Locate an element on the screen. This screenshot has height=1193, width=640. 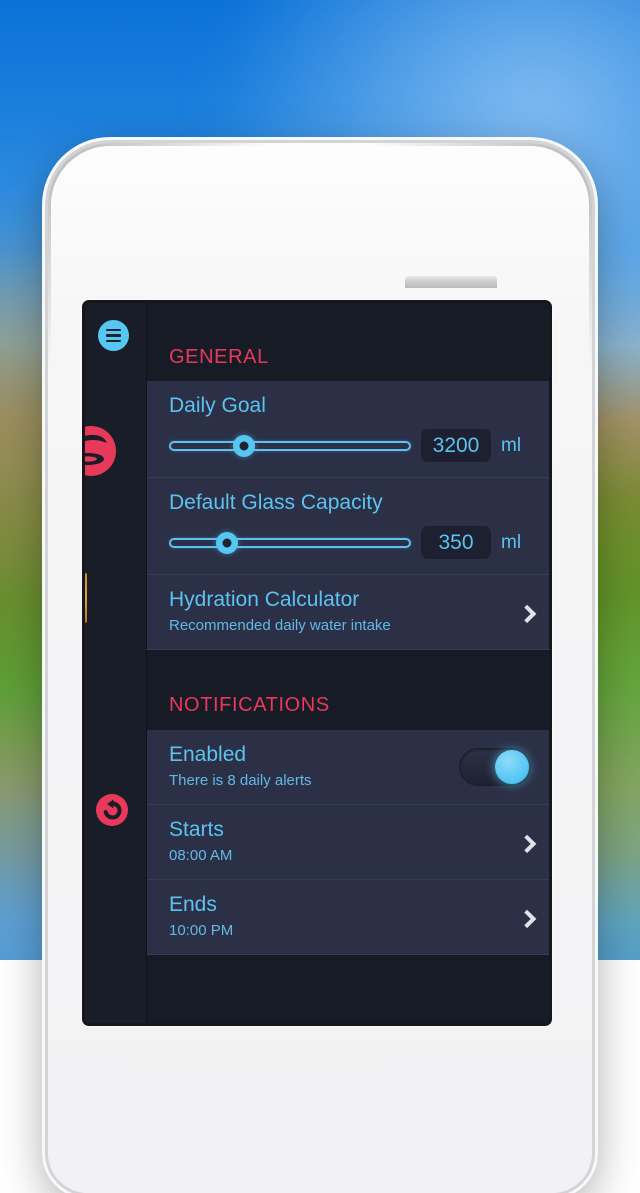
list-bottom-gap is located at coordinates (348, 956).